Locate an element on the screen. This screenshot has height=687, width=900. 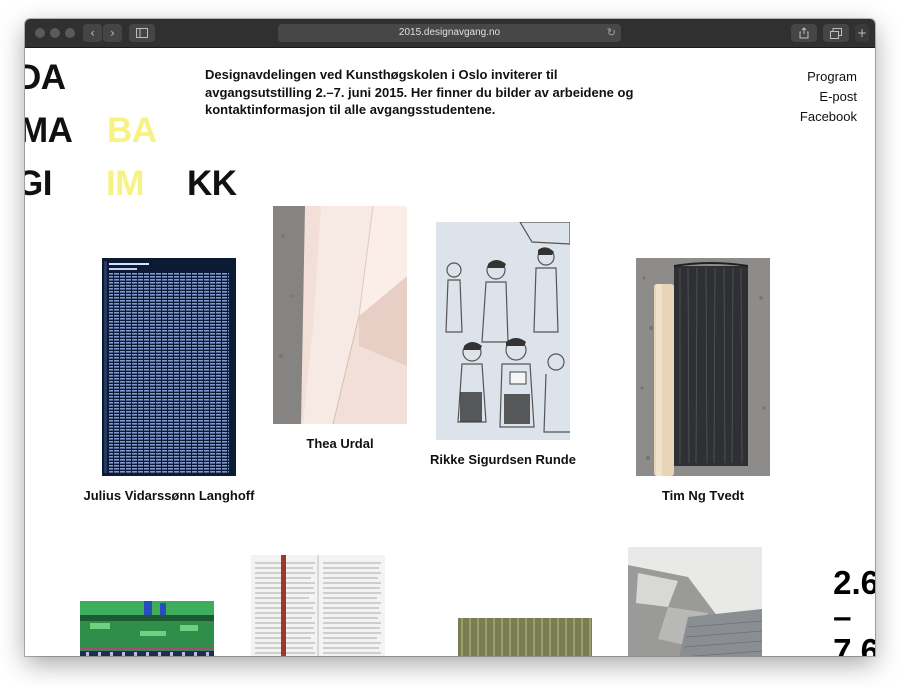
forward-arrow-icon: › is located at coordinates (112, 33).